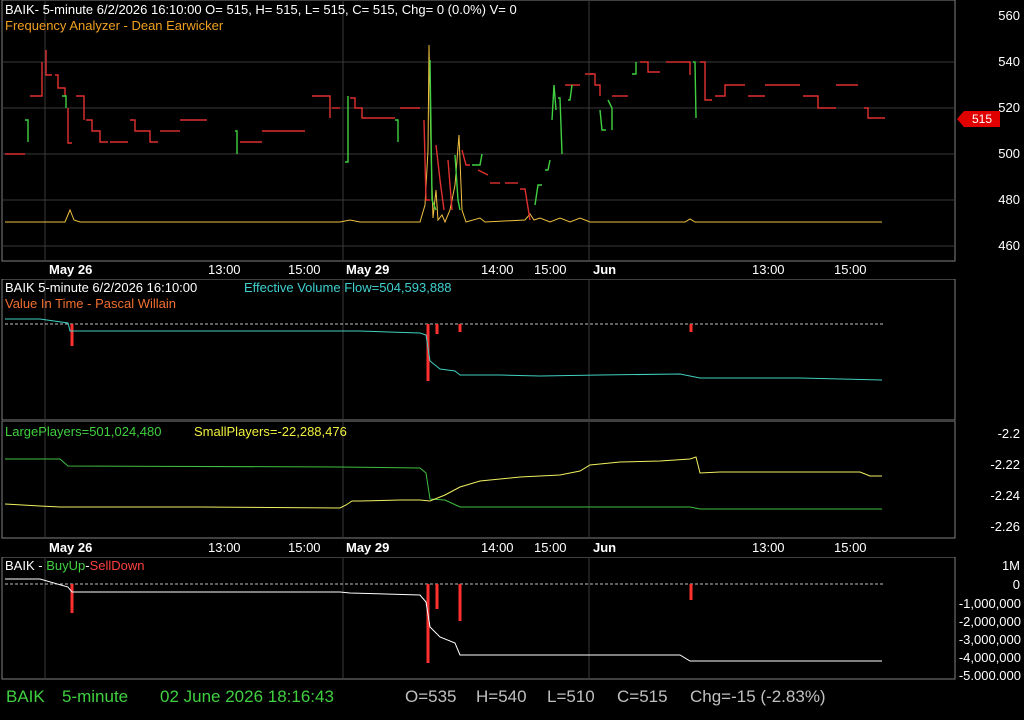 The image size is (1024, 720). I want to click on y-tick: -2.22, so click(1005, 464).